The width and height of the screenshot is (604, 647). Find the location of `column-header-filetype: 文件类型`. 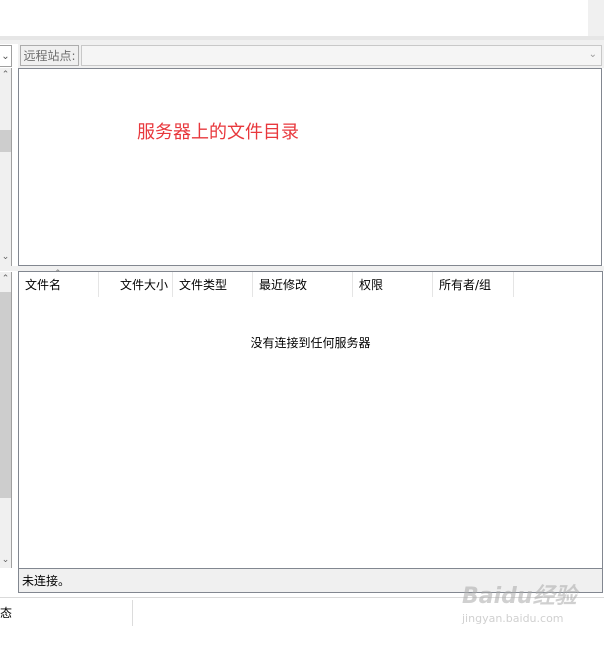

column-header-filetype: 文件类型 is located at coordinates (213, 284).